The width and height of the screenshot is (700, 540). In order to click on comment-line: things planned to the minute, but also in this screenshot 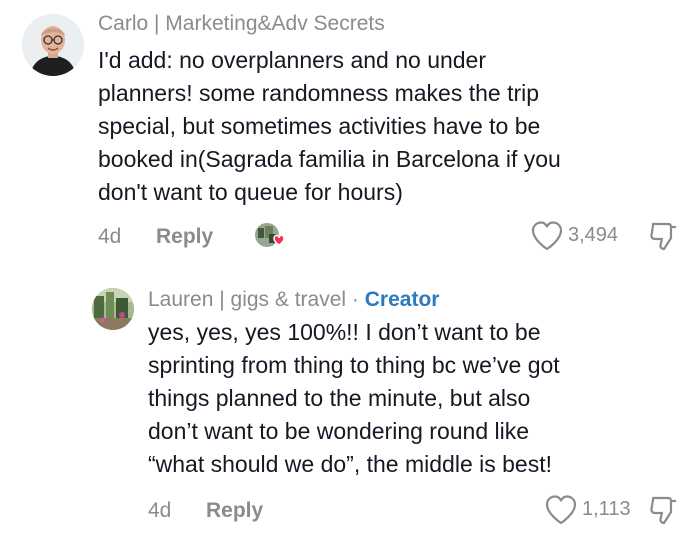, I will do `click(339, 398)`.